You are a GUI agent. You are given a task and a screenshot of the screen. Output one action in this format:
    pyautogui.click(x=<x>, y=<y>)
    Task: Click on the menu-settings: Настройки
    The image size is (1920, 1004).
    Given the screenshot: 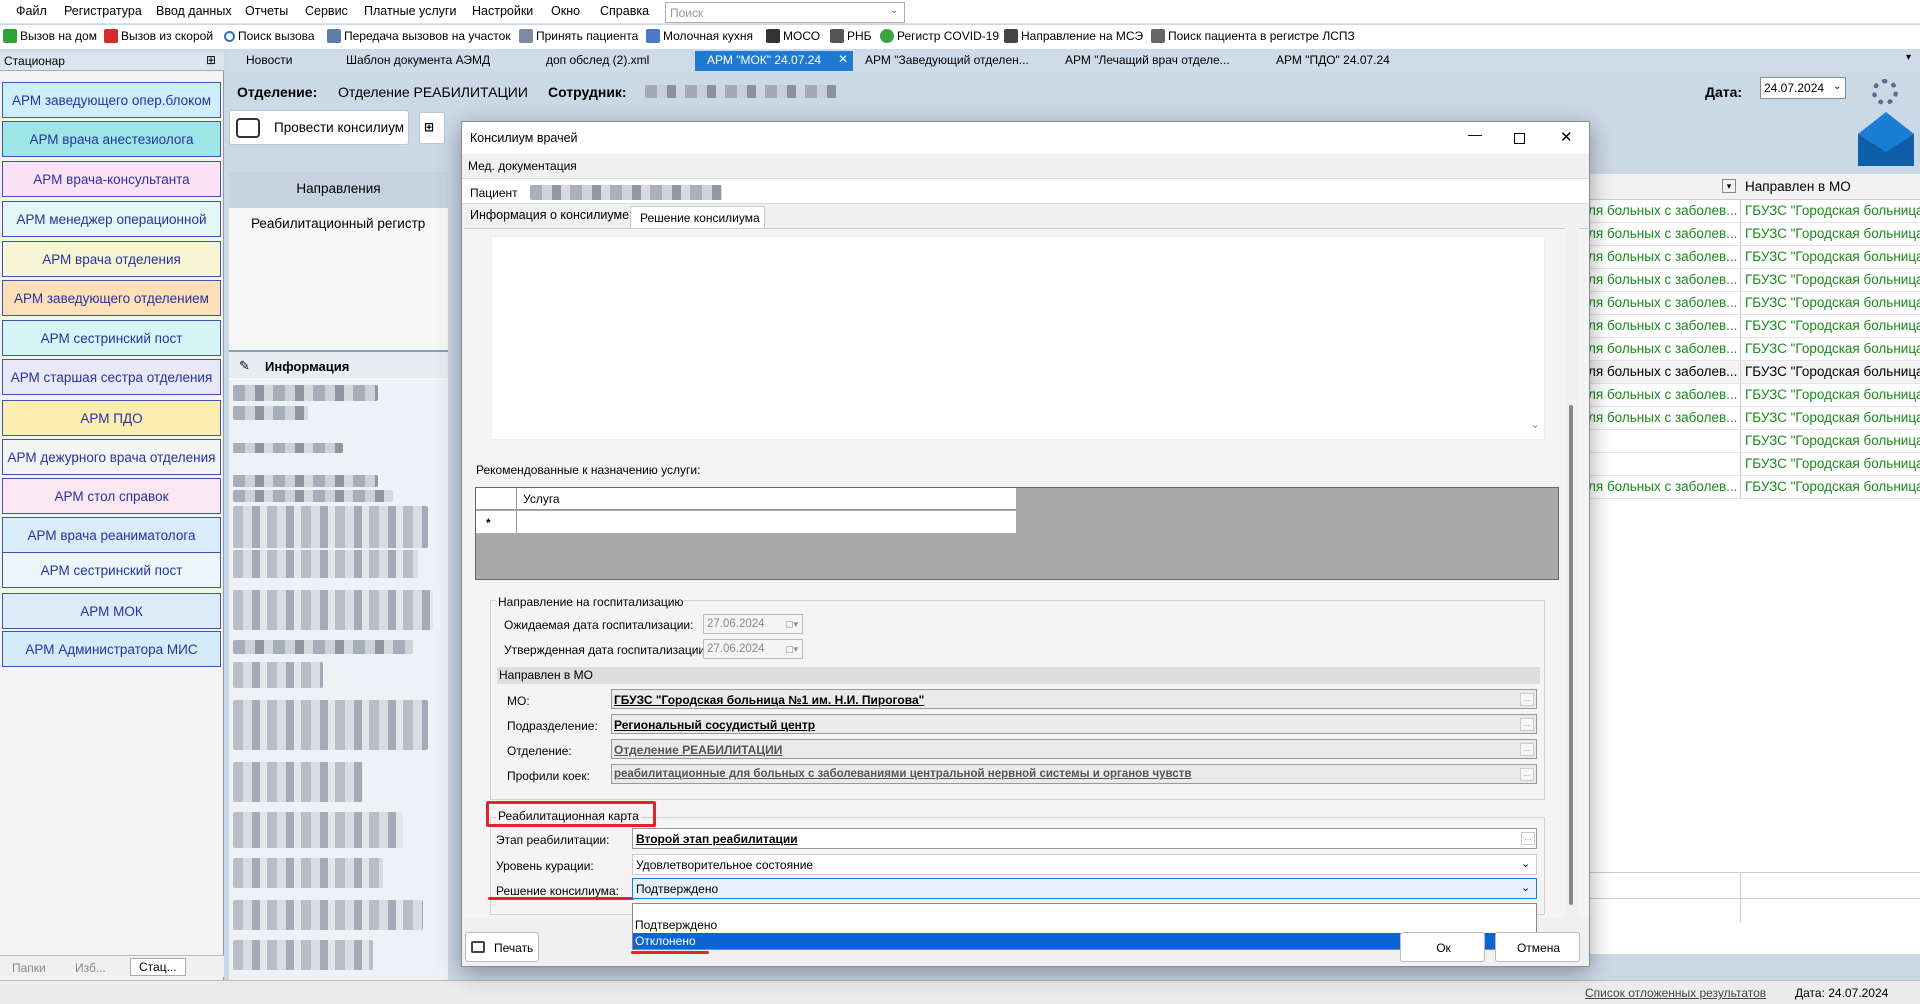 What is the action you would take?
    pyautogui.click(x=502, y=11)
    